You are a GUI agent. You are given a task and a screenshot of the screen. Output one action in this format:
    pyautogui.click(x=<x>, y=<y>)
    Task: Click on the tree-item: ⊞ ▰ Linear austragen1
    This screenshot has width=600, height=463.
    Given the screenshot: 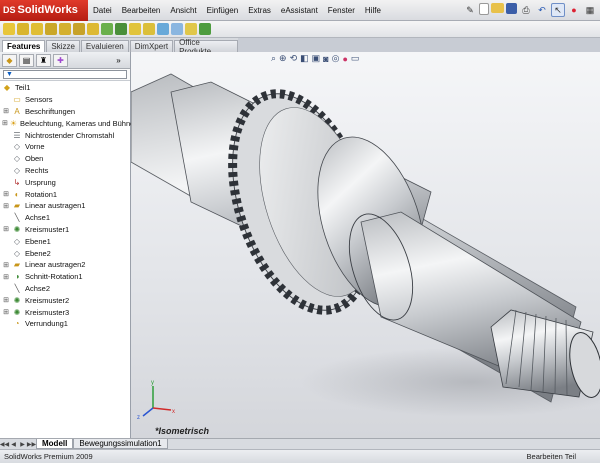 What is the action you would take?
    pyautogui.click(x=66, y=206)
    